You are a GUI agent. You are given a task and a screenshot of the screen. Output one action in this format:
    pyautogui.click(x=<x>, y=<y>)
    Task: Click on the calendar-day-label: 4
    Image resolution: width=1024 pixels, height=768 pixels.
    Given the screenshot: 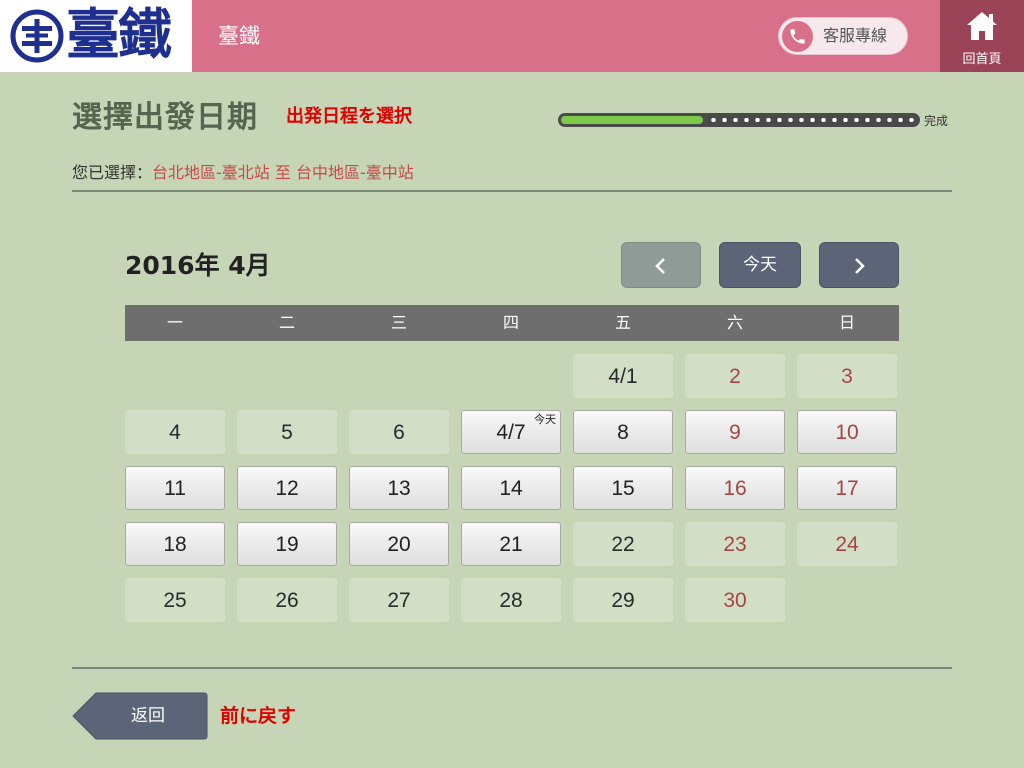 What is the action you would take?
    pyautogui.click(x=175, y=432)
    